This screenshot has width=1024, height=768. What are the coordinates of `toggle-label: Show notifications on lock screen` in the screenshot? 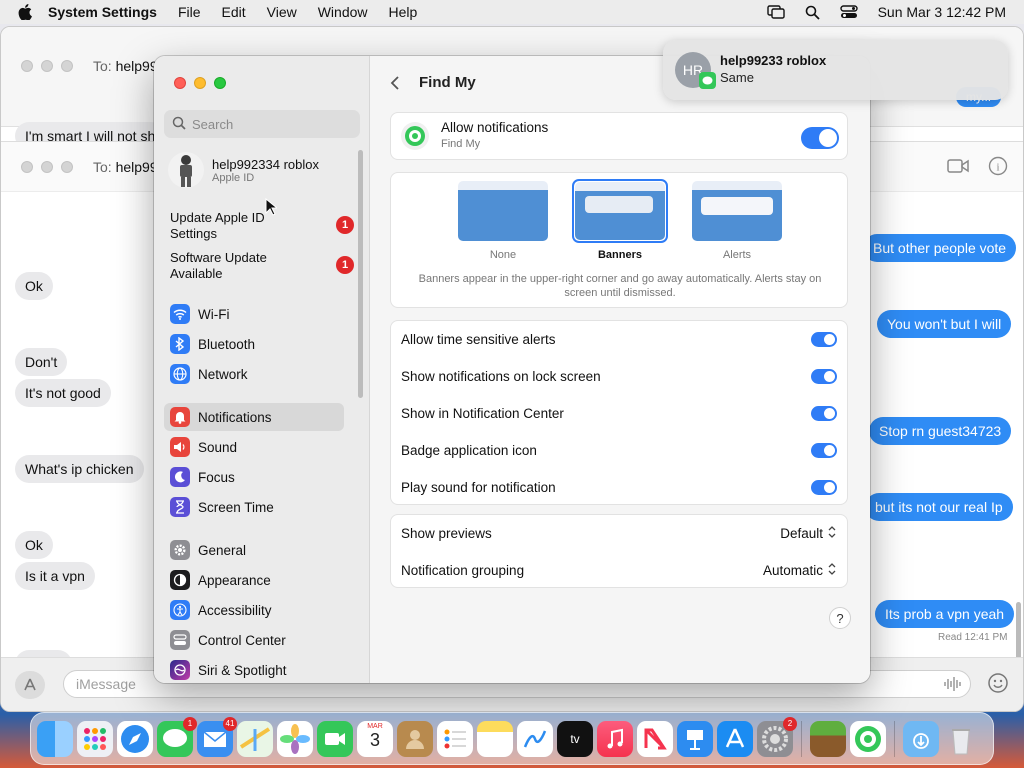 It's located at (501, 376).